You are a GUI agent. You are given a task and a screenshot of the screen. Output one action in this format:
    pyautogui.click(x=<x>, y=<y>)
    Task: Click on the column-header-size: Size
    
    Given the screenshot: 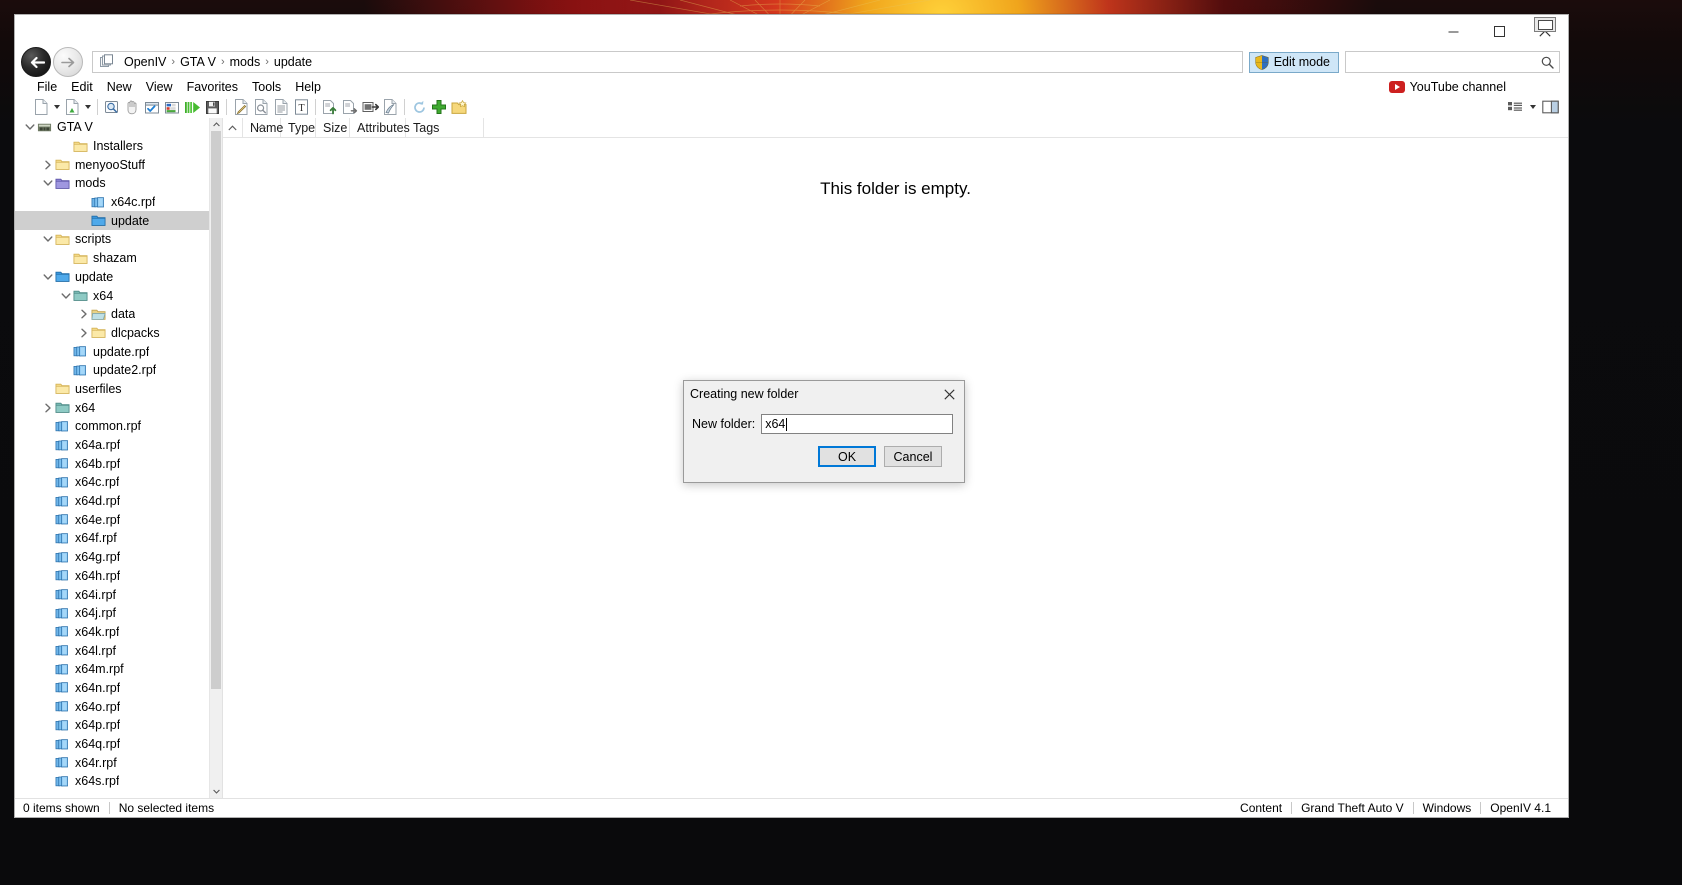 What is the action you would take?
    pyautogui.click(x=333, y=127)
    